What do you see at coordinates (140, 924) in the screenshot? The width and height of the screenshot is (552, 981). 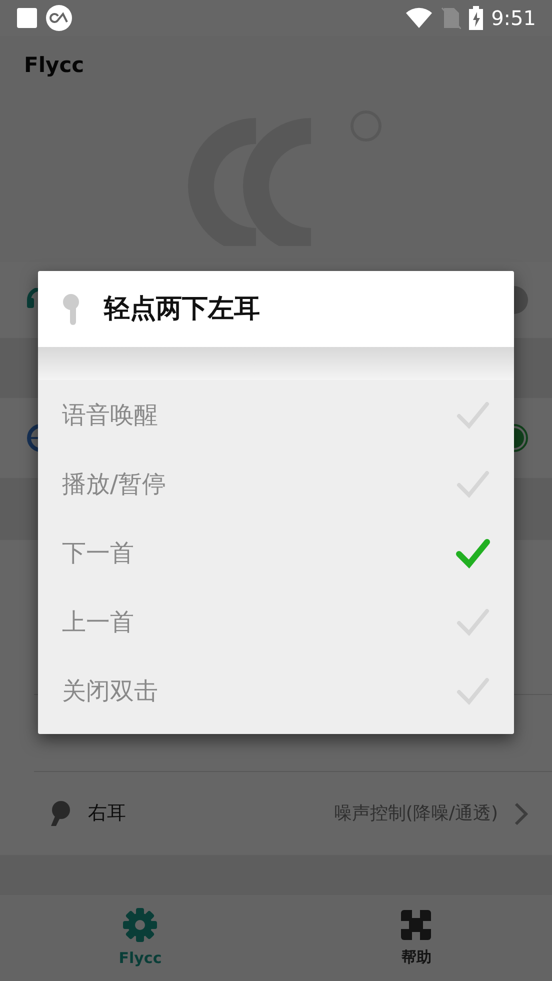 I see `gear-icon` at bounding box center [140, 924].